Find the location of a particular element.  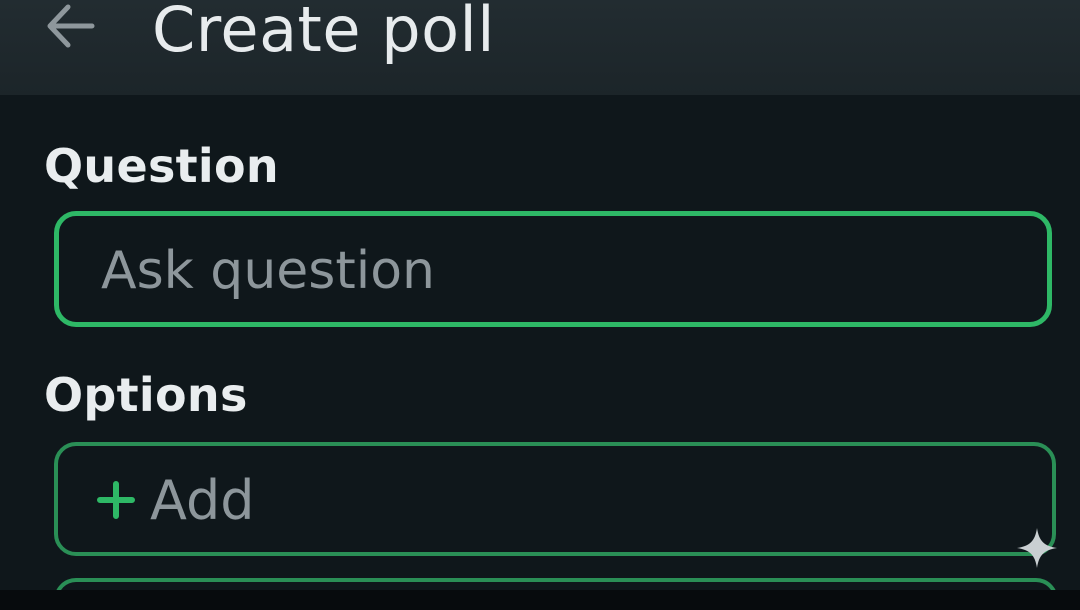

sparkle-icon is located at coordinates (1037, 548).